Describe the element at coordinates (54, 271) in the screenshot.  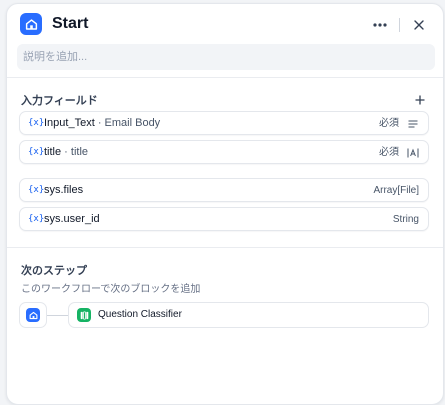
I see `next-step-title: 次のステップ` at that location.